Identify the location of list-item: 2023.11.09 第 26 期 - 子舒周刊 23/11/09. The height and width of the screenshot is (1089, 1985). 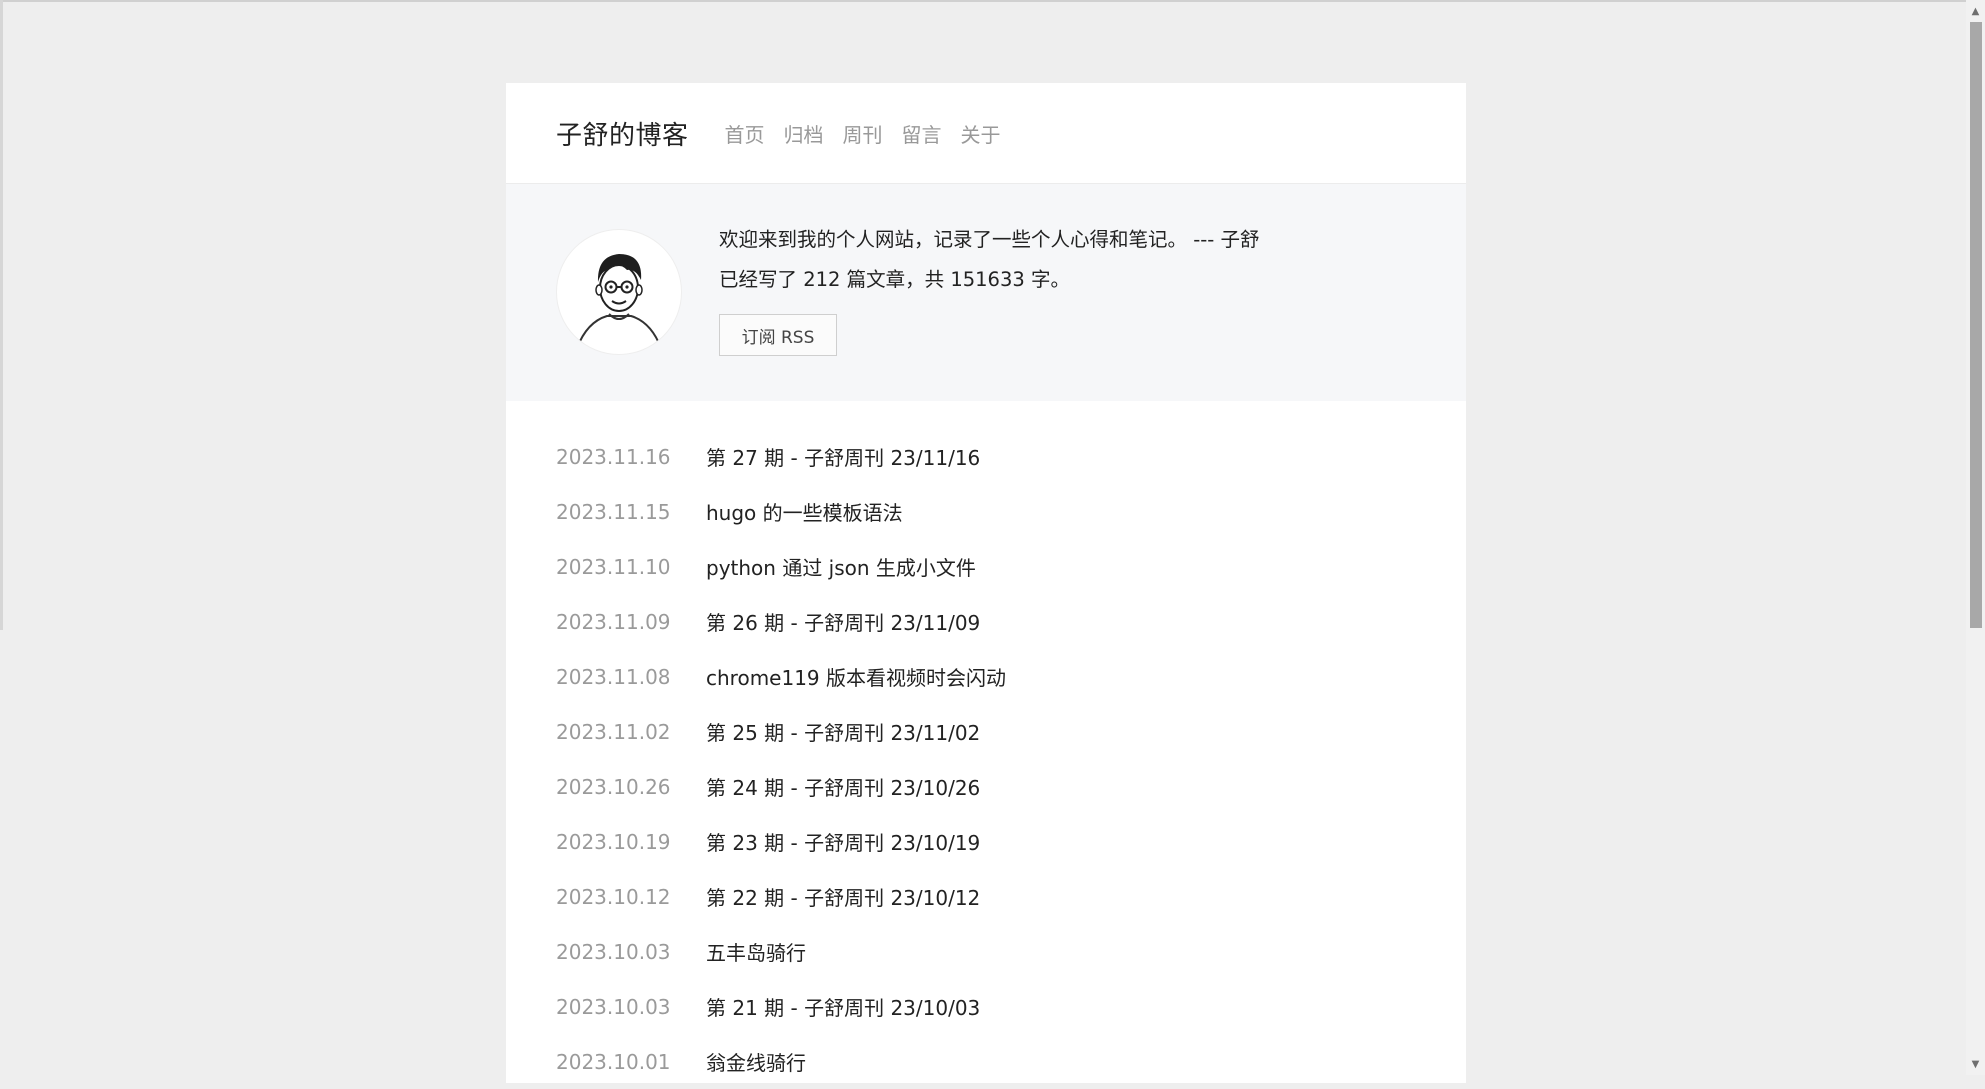
(986, 621).